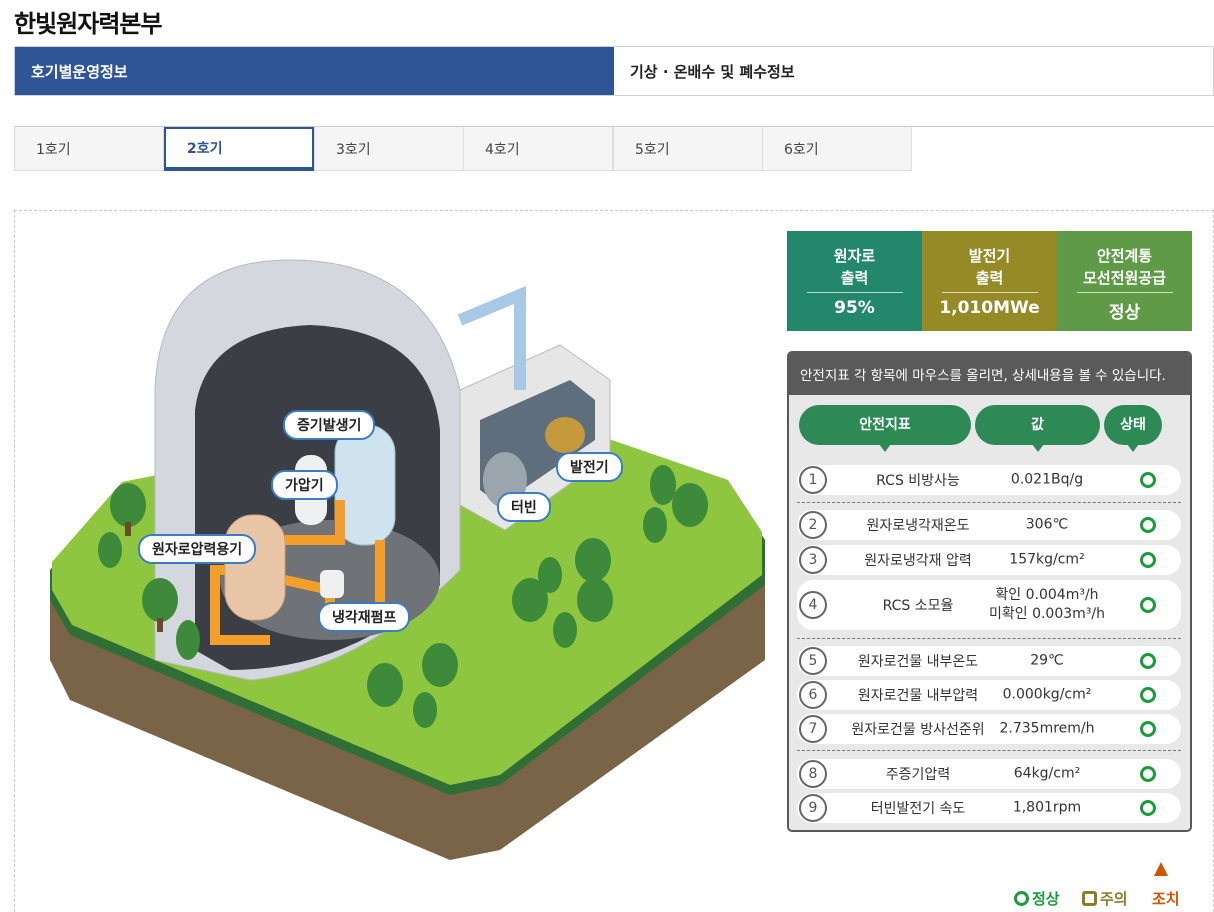 The height and width of the screenshot is (912, 1214). I want to click on generator-output-label1: 발전기, so click(989, 256).